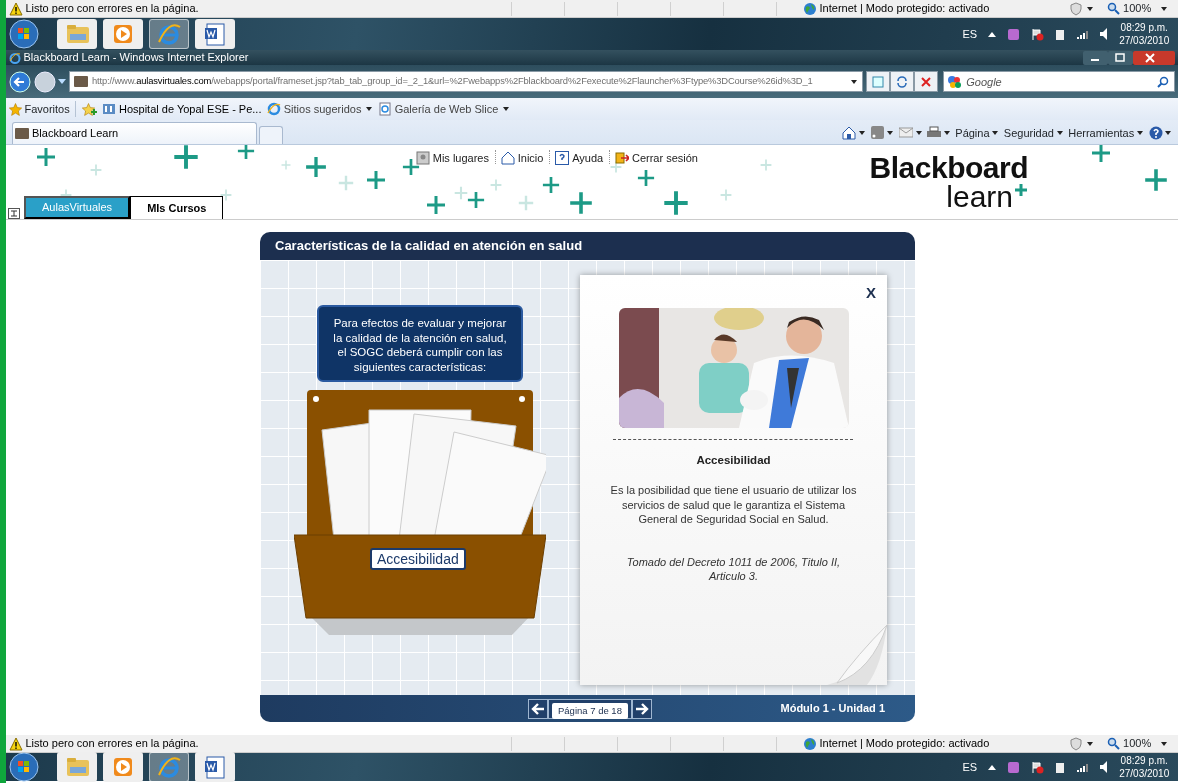  I want to click on favorites-button: Favoritos, so click(39, 109).